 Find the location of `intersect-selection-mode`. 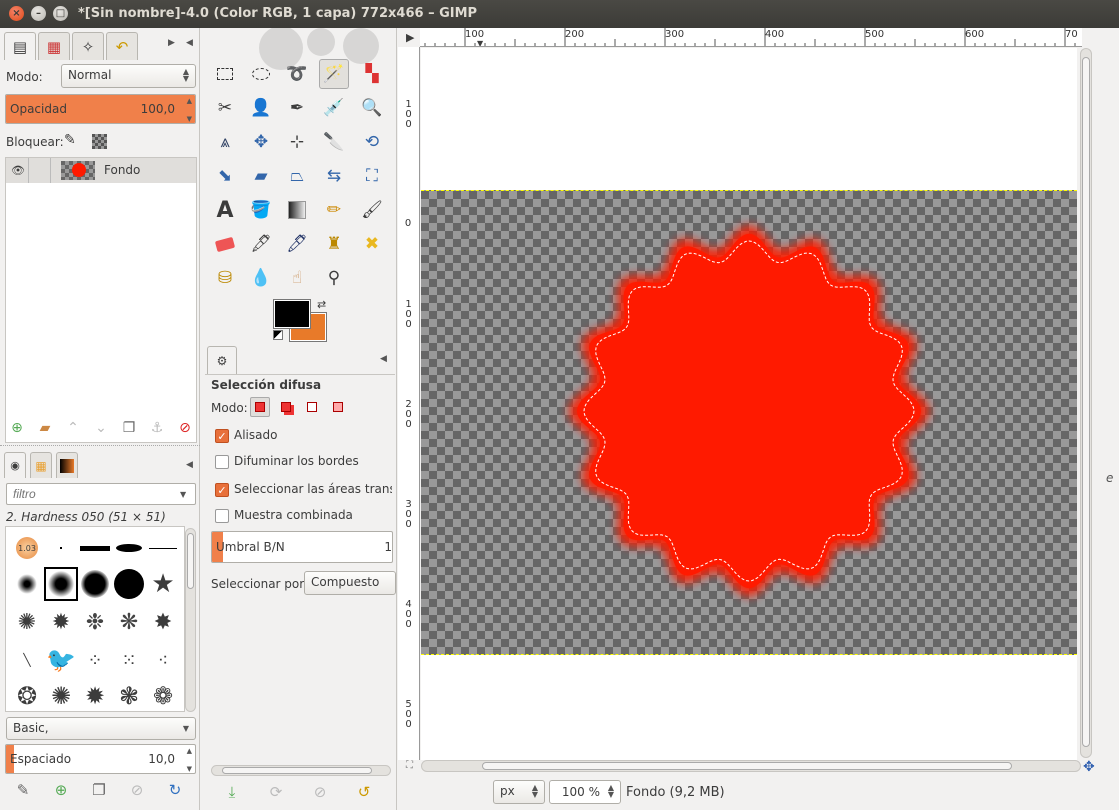

intersect-selection-mode is located at coordinates (338, 407).